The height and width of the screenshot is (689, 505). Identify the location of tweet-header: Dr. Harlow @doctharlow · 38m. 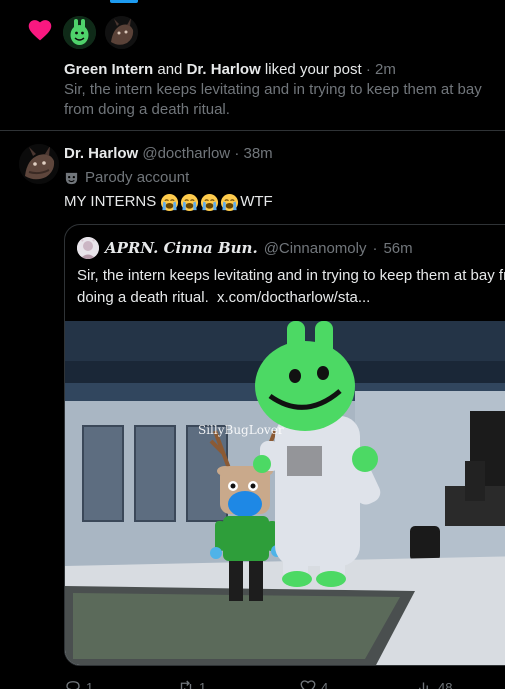
(168, 154).